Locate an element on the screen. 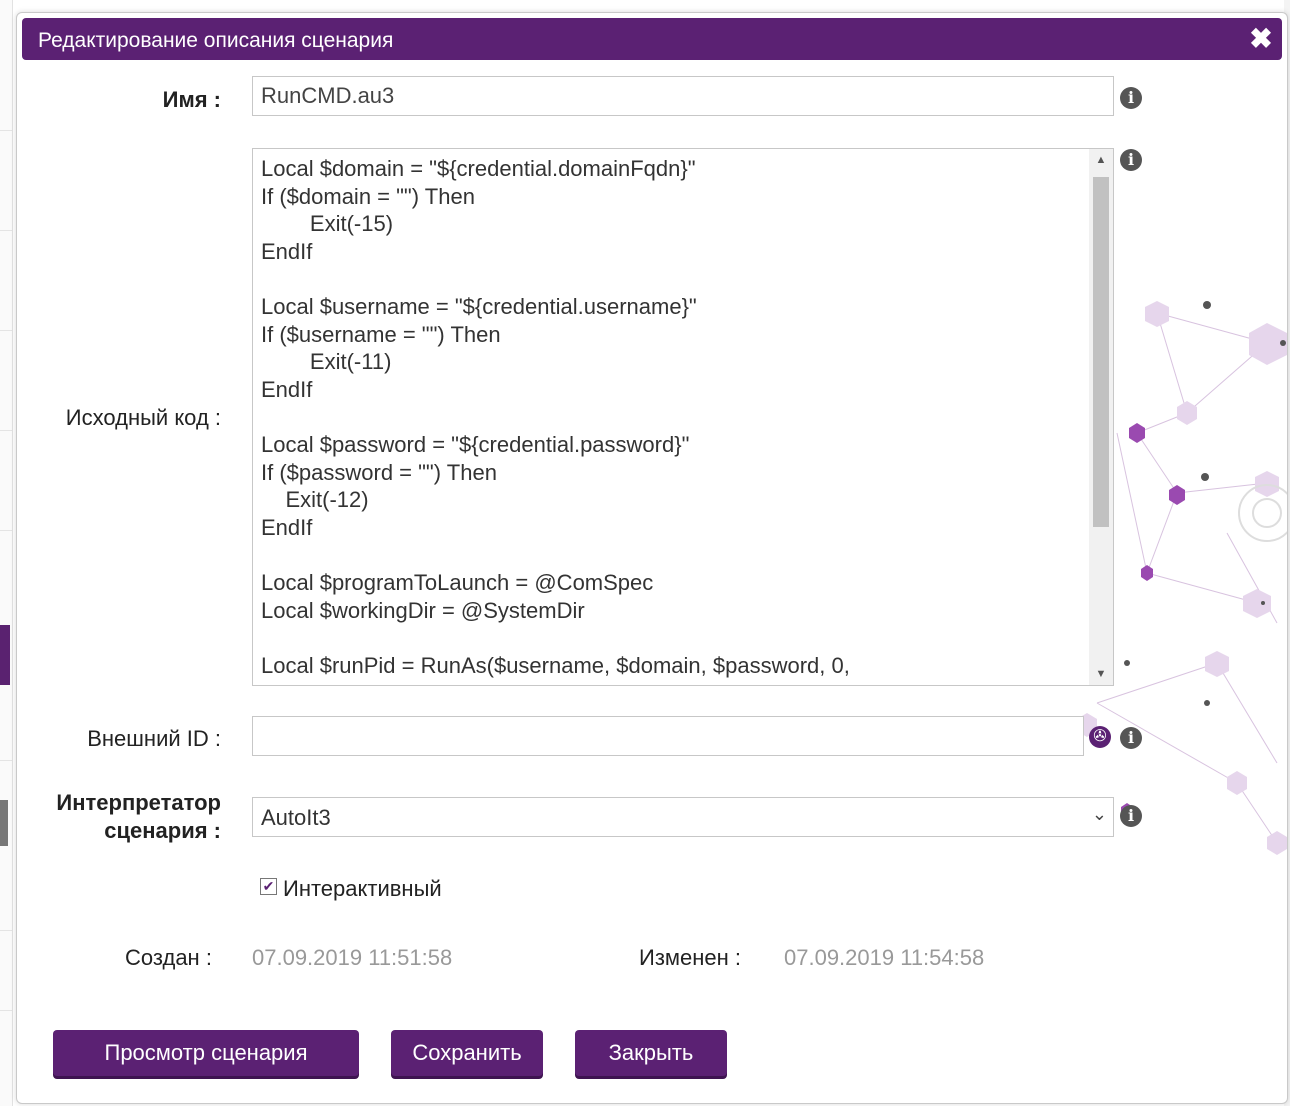  interactive-label: Интерактивный is located at coordinates (362, 889).